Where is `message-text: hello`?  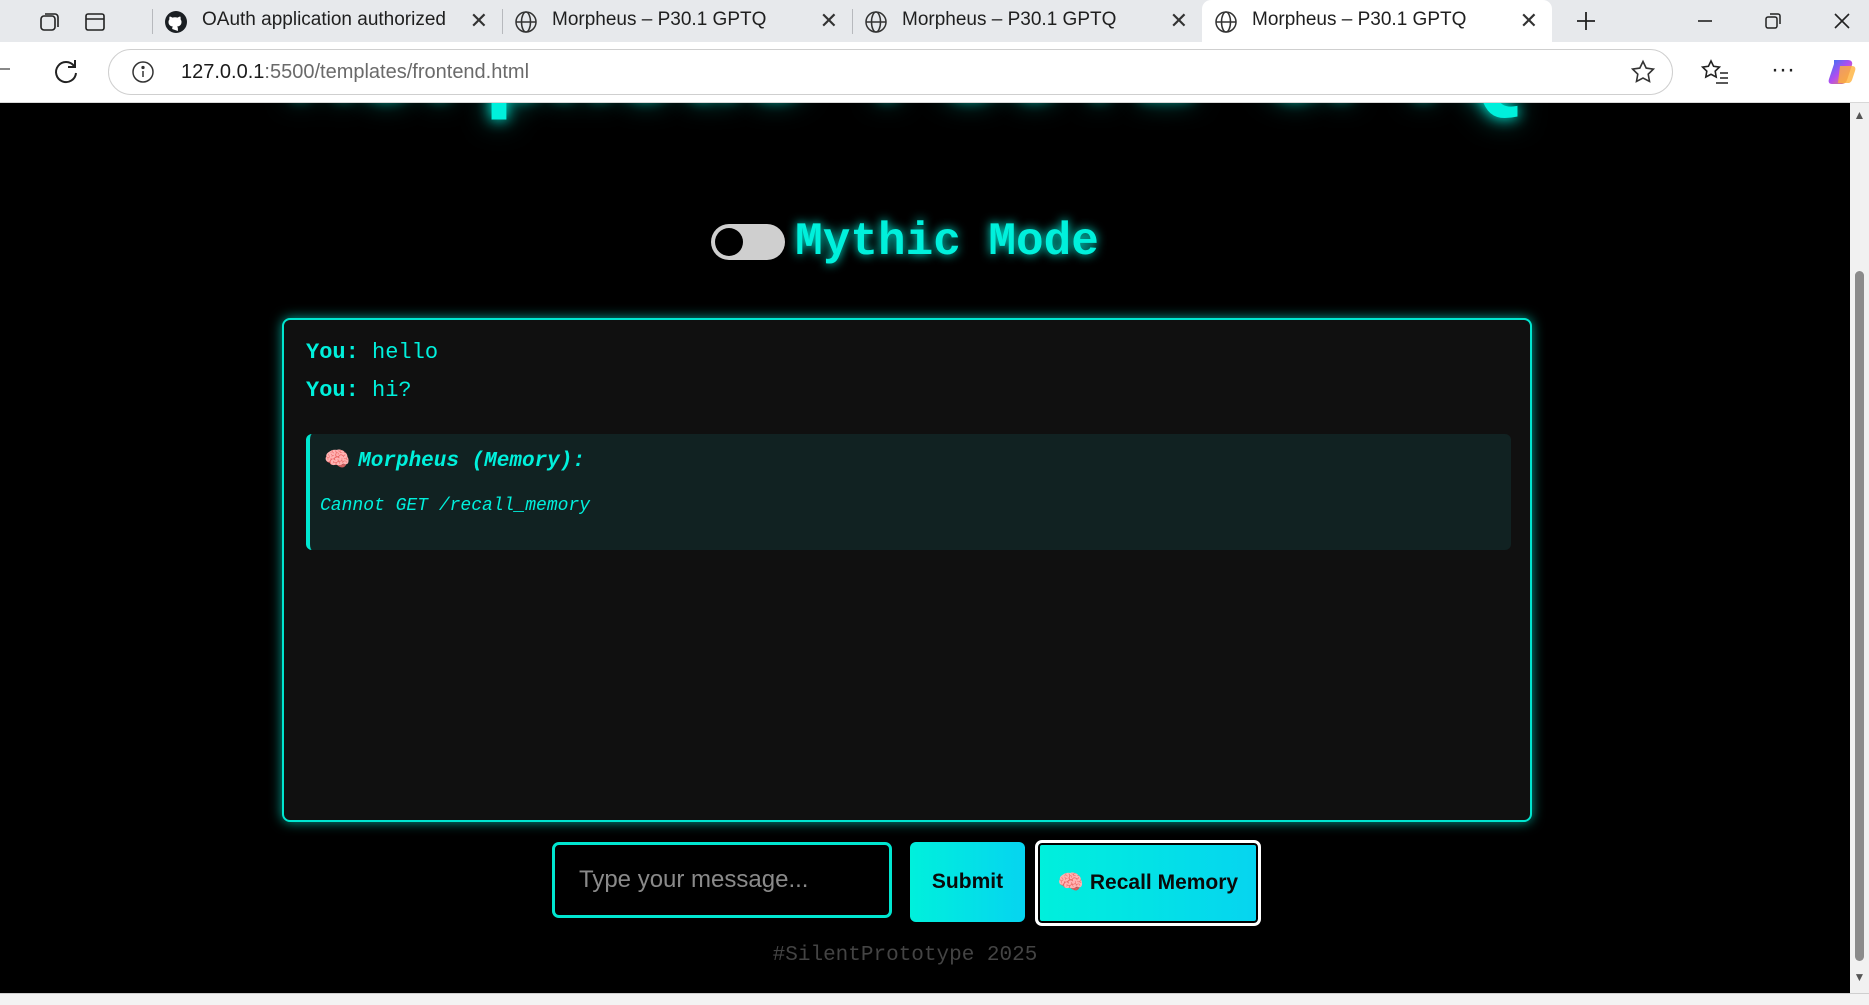
message-text: hello is located at coordinates (405, 352).